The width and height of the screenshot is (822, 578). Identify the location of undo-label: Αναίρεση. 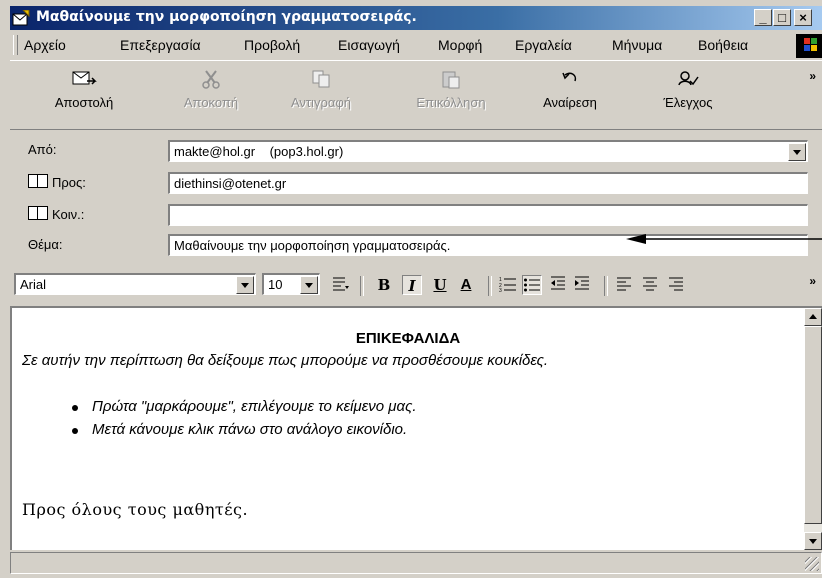
(570, 102).